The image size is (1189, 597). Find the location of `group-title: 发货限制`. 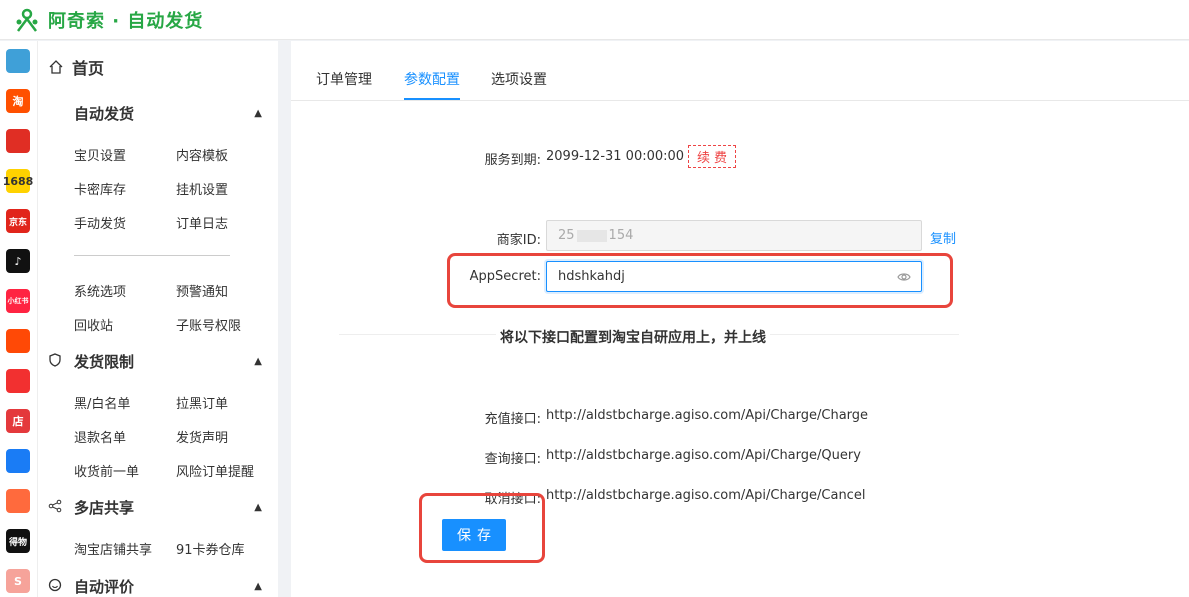

group-title: 发货限制 is located at coordinates (104, 362).